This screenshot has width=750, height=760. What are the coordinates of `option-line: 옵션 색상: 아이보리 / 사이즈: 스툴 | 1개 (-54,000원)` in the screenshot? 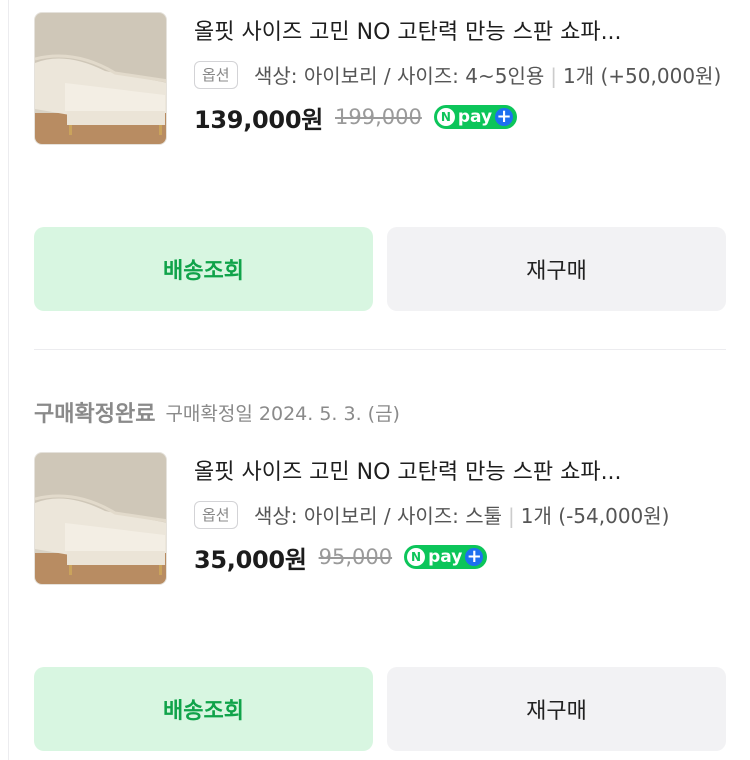 It's located at (460, 516).